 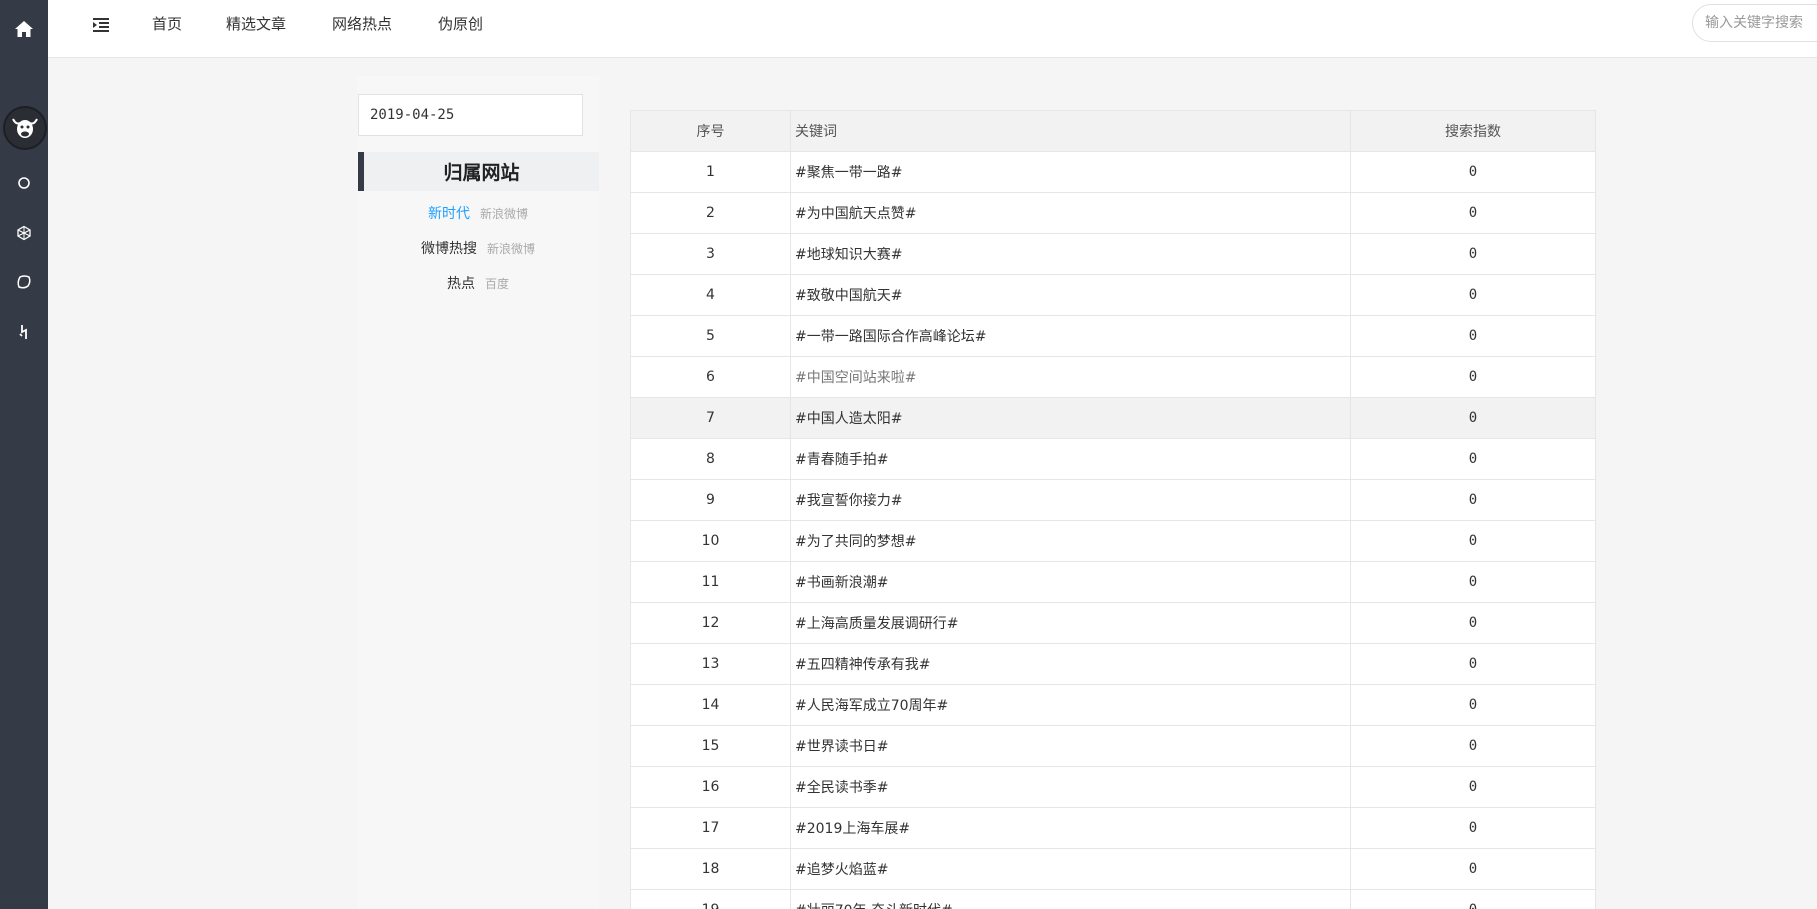 I want to click on home-icon, so click(x=24, y=28).